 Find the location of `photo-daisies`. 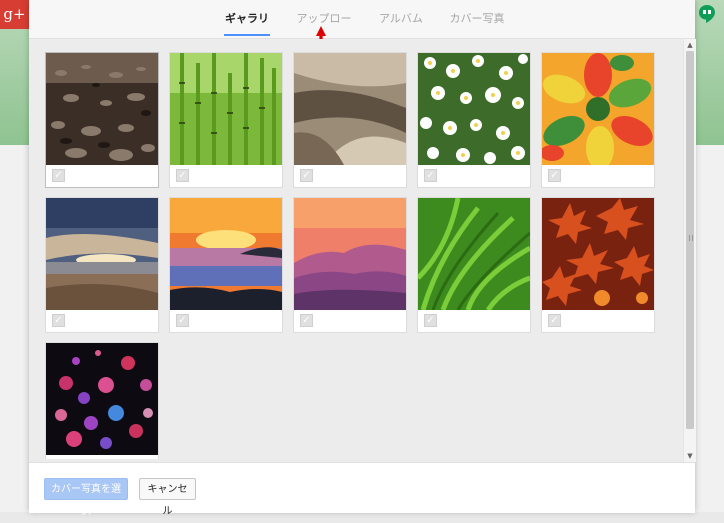

photo-daisies is located at coordinates (474, 109).